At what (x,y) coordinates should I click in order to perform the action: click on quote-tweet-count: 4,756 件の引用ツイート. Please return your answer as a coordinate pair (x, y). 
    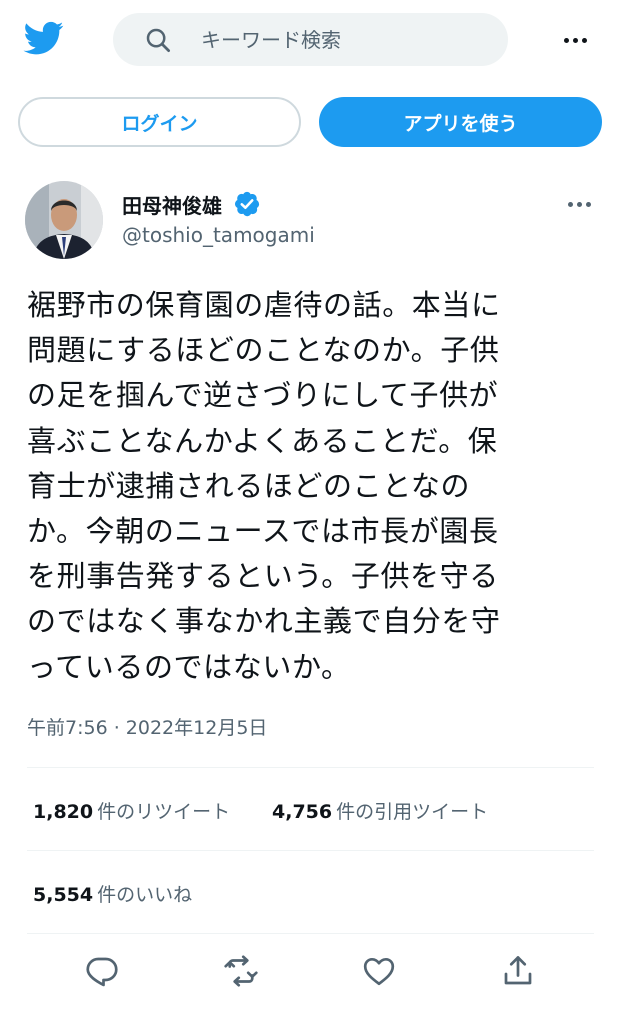
    Looking at the image, I should click on (380, 810).